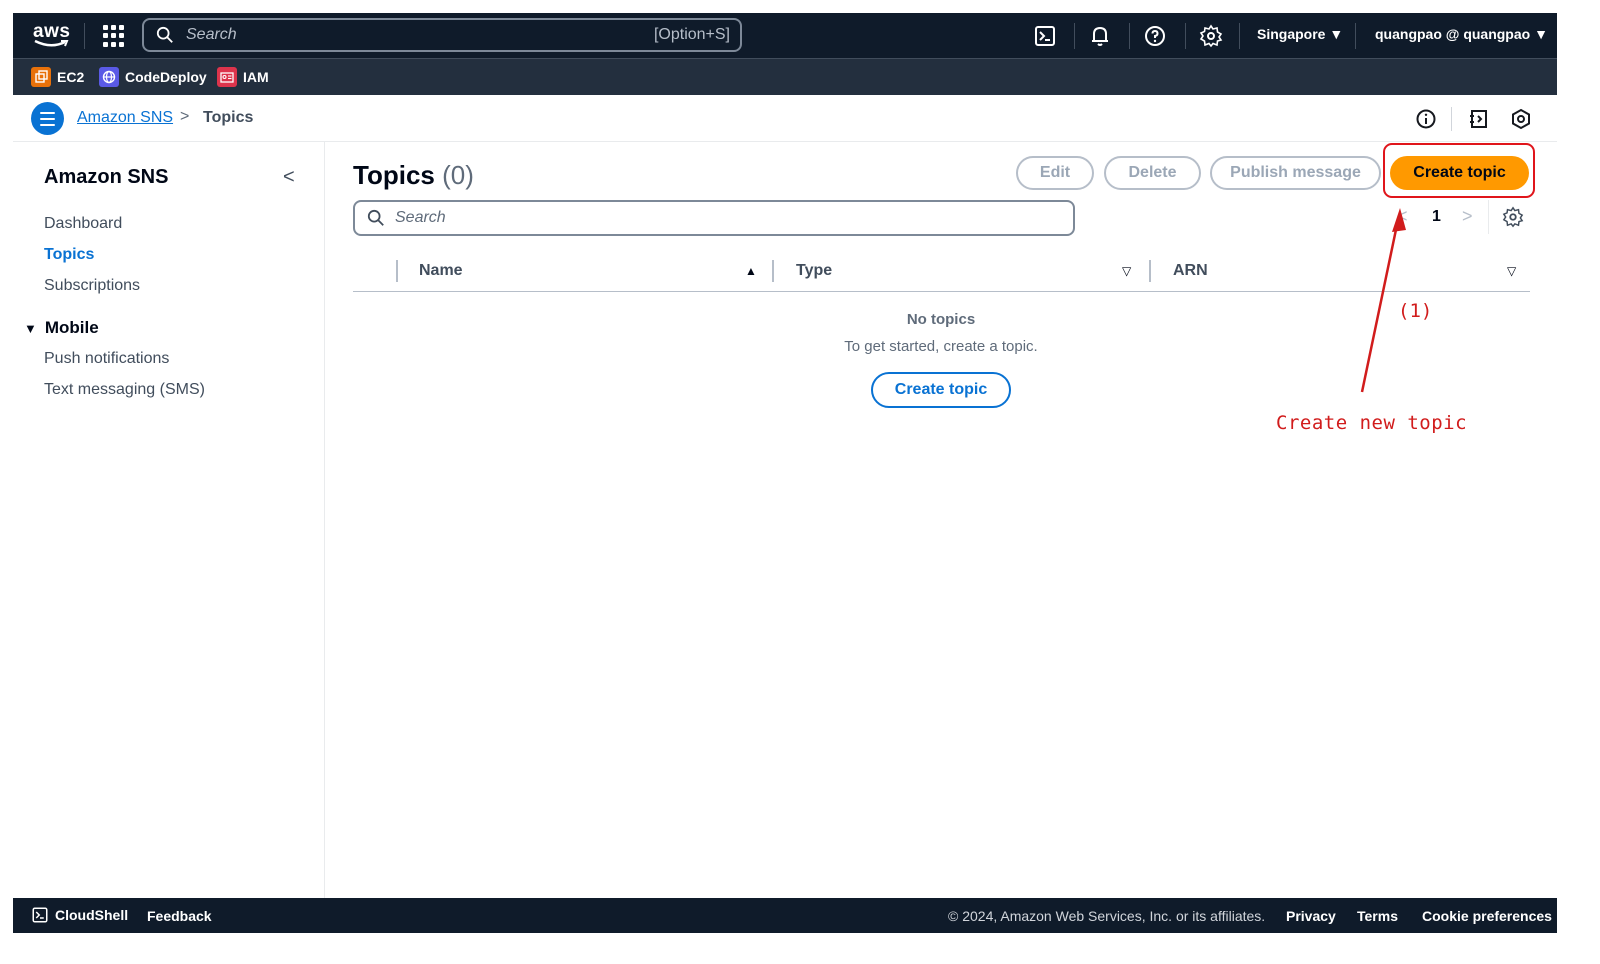  I want to click on aws-logo: aws, so click(51, 35).